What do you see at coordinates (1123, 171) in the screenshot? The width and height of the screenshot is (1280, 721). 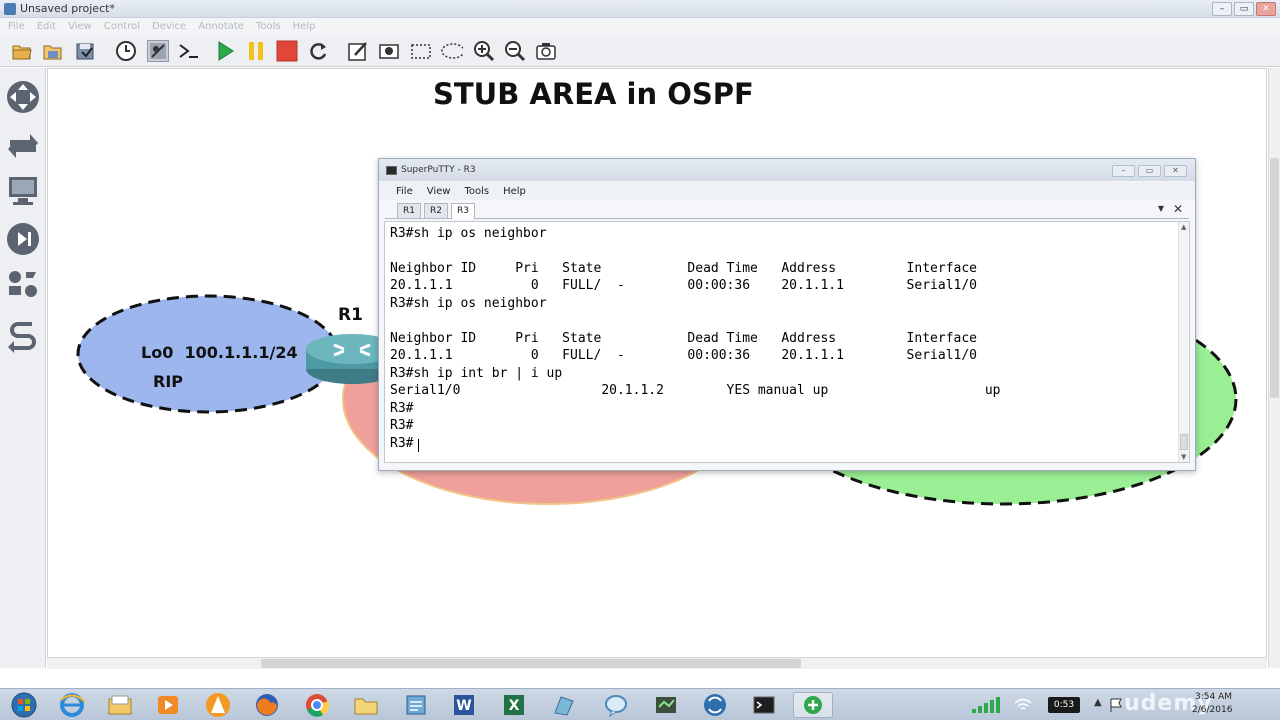 I see `putty-minimize-button: –` at bounding box center [1123, 171].